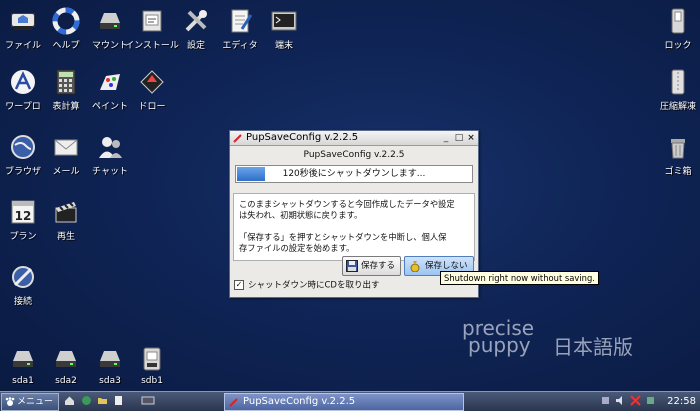 This screenshot has height=411, width=700. I want to click on clock: 22:58, so click(681, 401).